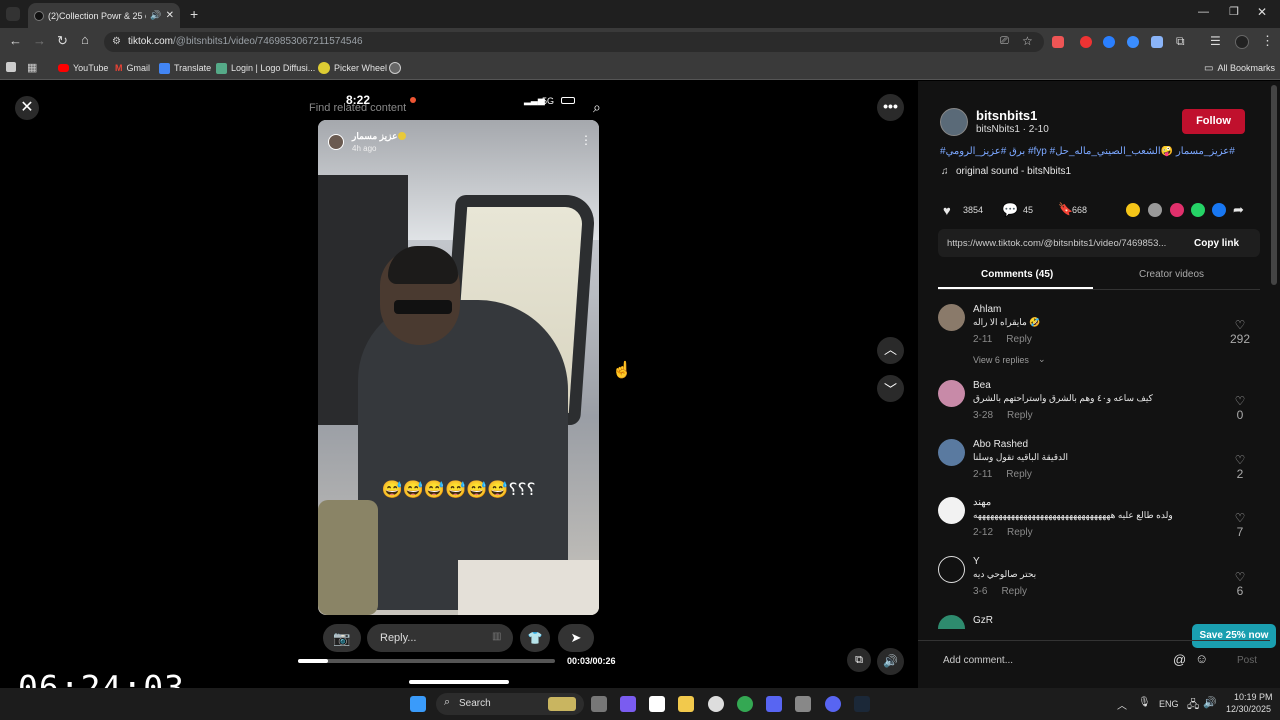  Describe the element at coordinates (1042, 359) in the screenshot. I see `chevron-down-icon: ⌄` at that location.